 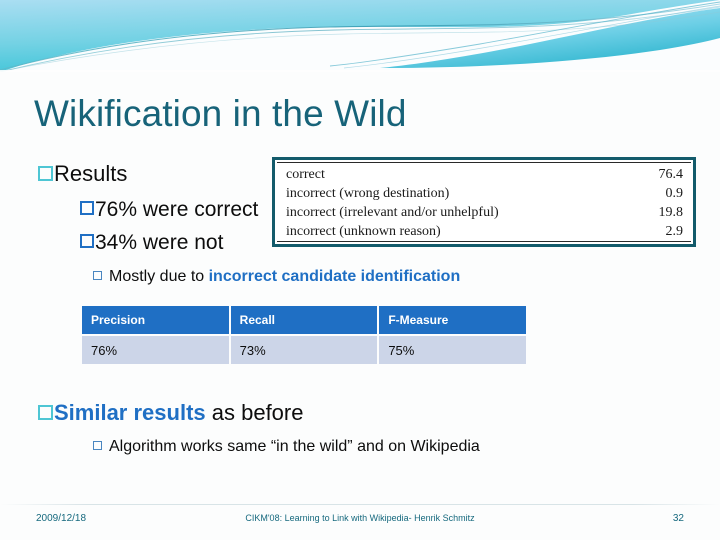 What do you see at coordinates (671, 212) in the screenshot?
I see `figure-row-value: 19.8` at bounding box center [671, 212].